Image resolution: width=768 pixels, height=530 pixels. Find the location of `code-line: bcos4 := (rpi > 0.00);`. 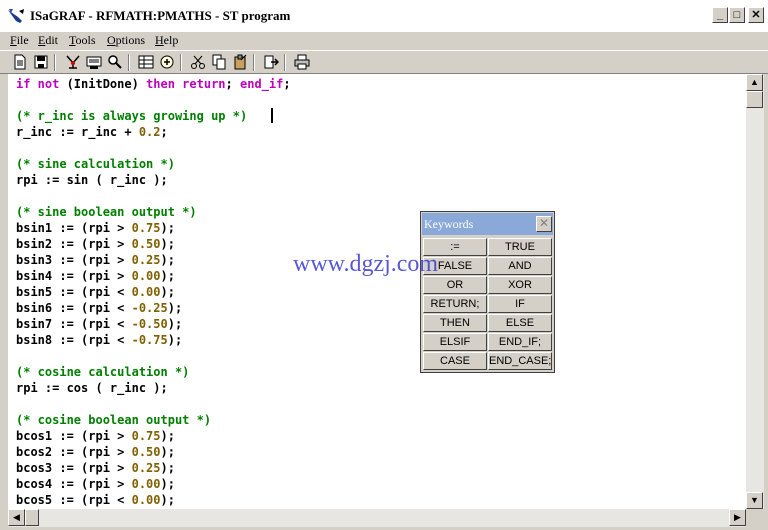

code-line: bcos4 := (rpi > 0.00); is located at coordinates (95, 484).